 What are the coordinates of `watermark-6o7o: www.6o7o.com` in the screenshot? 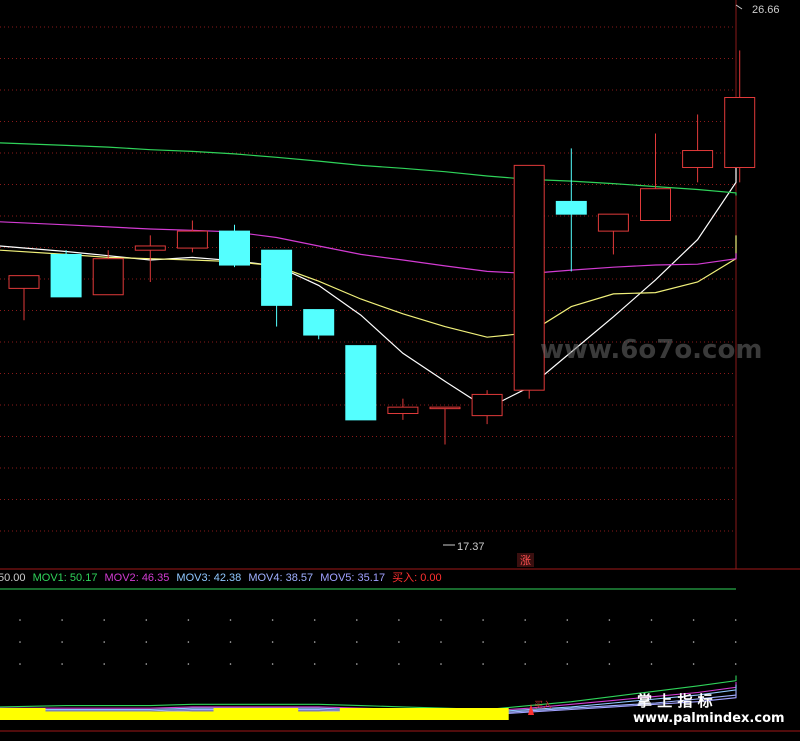 It's located at (651, 350).